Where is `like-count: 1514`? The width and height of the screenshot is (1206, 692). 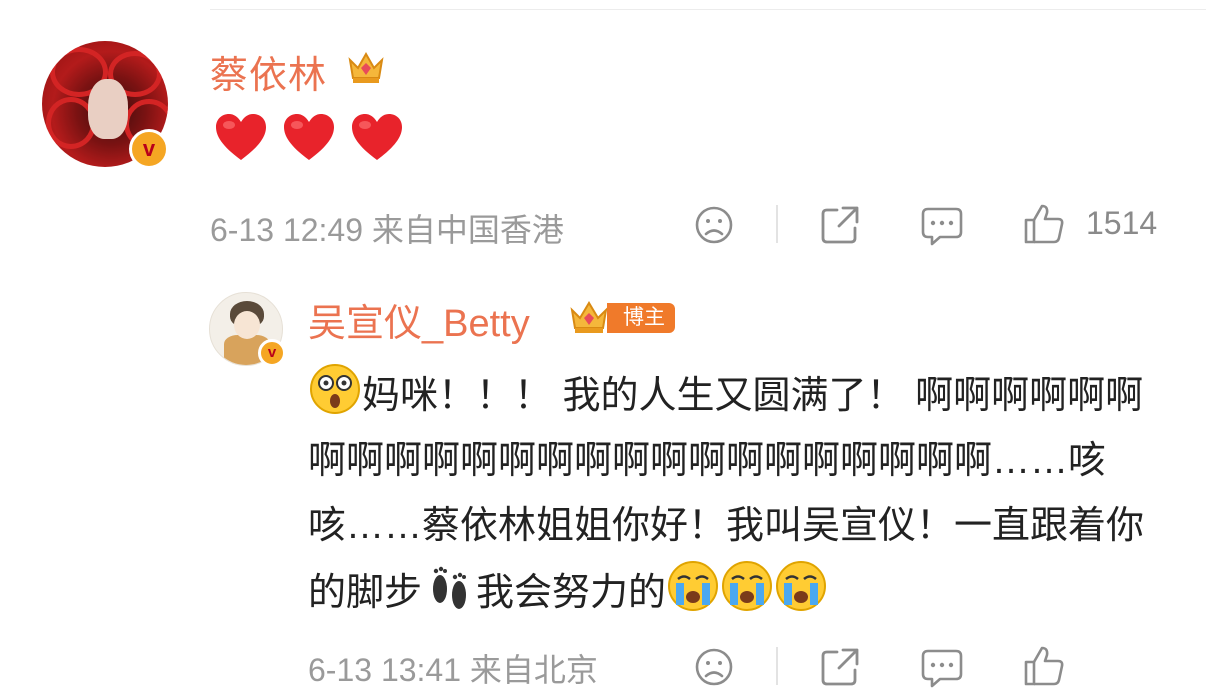
like-count: 1514 is located at coordinates (1122, 223).